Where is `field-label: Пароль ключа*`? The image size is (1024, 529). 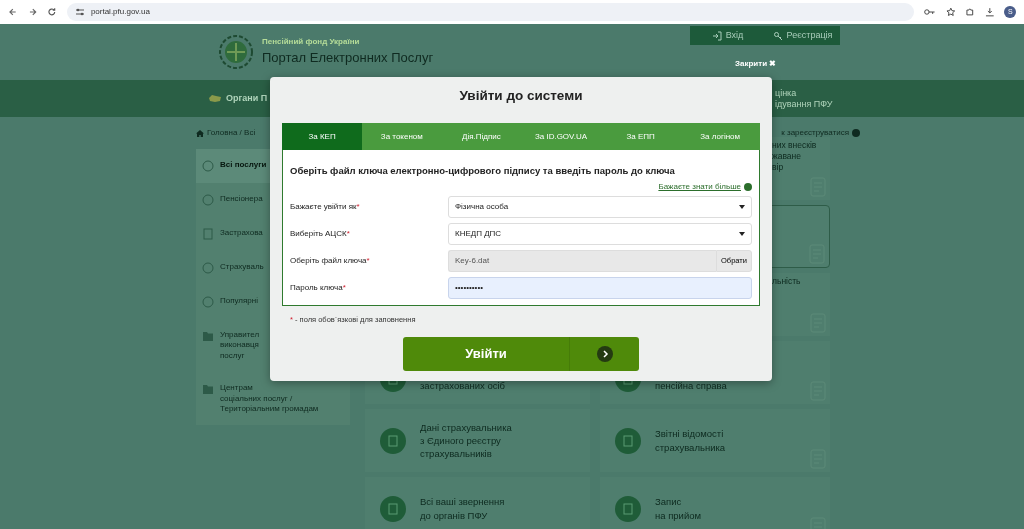
field-label: Пароль ключа* is located at coordinates (318, 287).